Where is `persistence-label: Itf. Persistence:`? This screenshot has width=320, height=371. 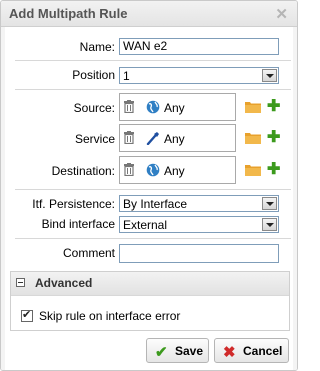
persistence-label: Itf. Persistence: is located at coordinates (73, 204).